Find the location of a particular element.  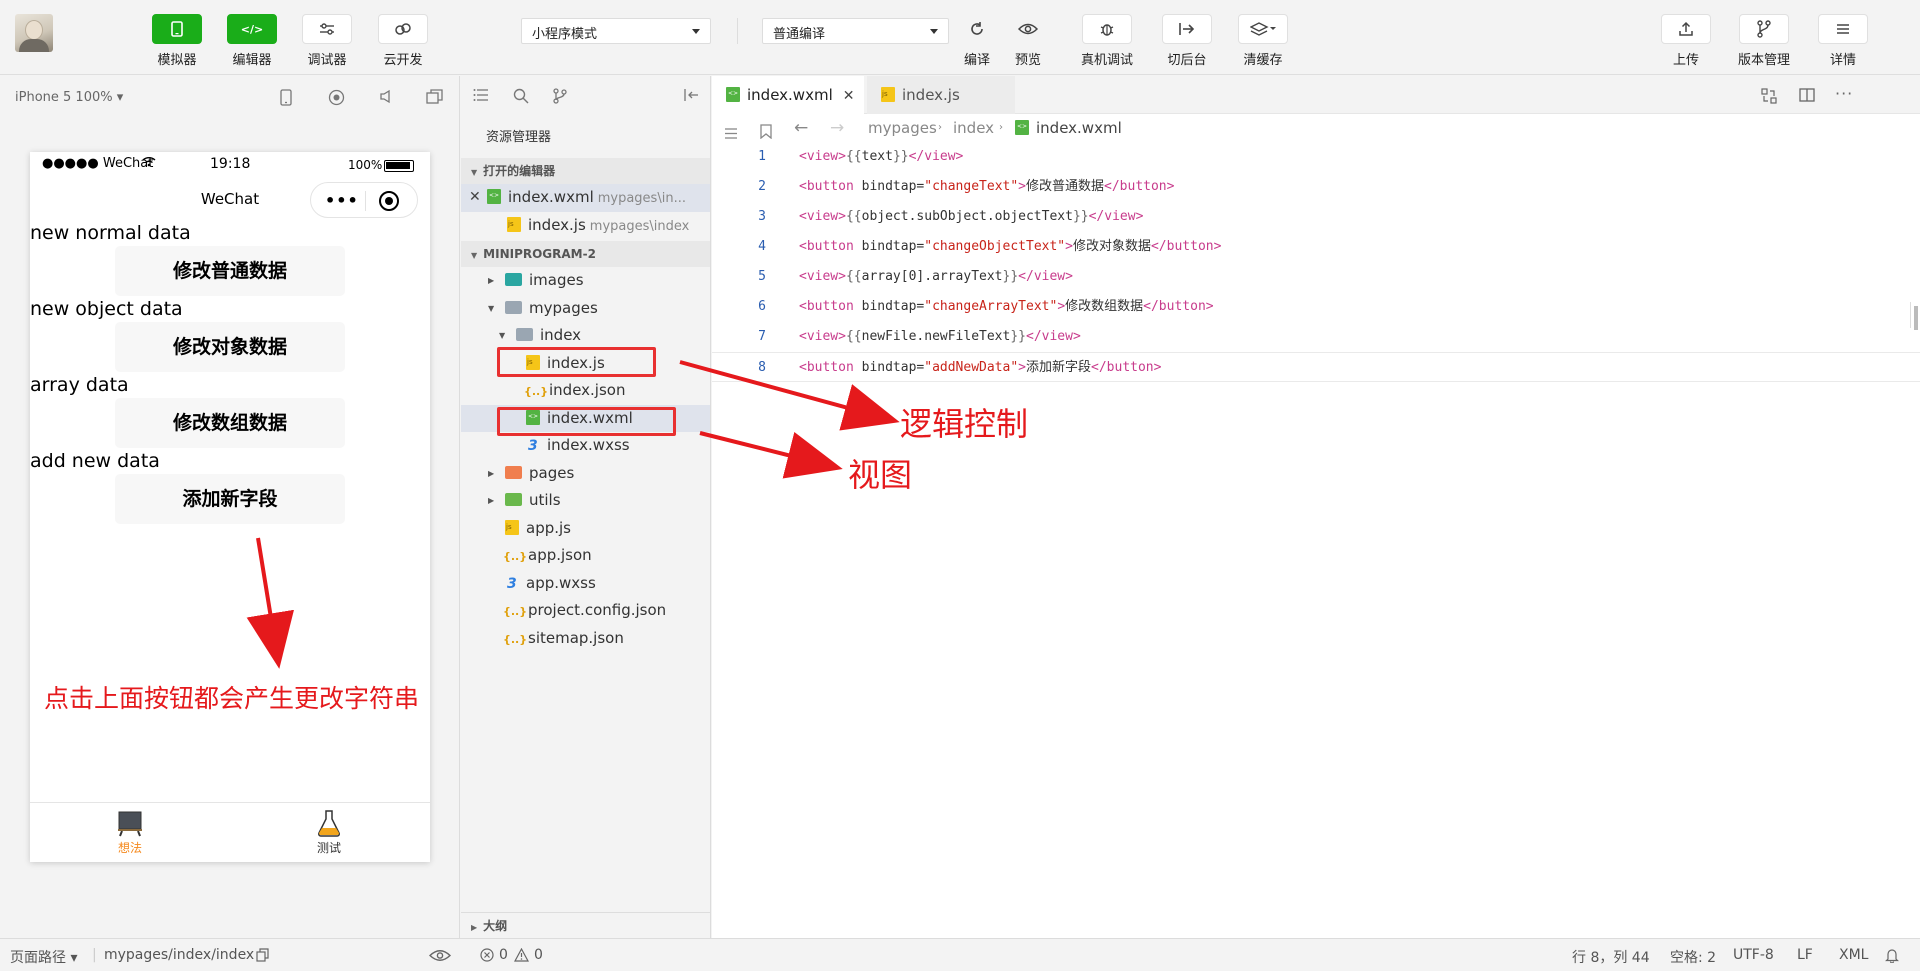

code-line: 5 <view>{{array[0].arrayText}}</view> is located at coordinates (1316, 277).